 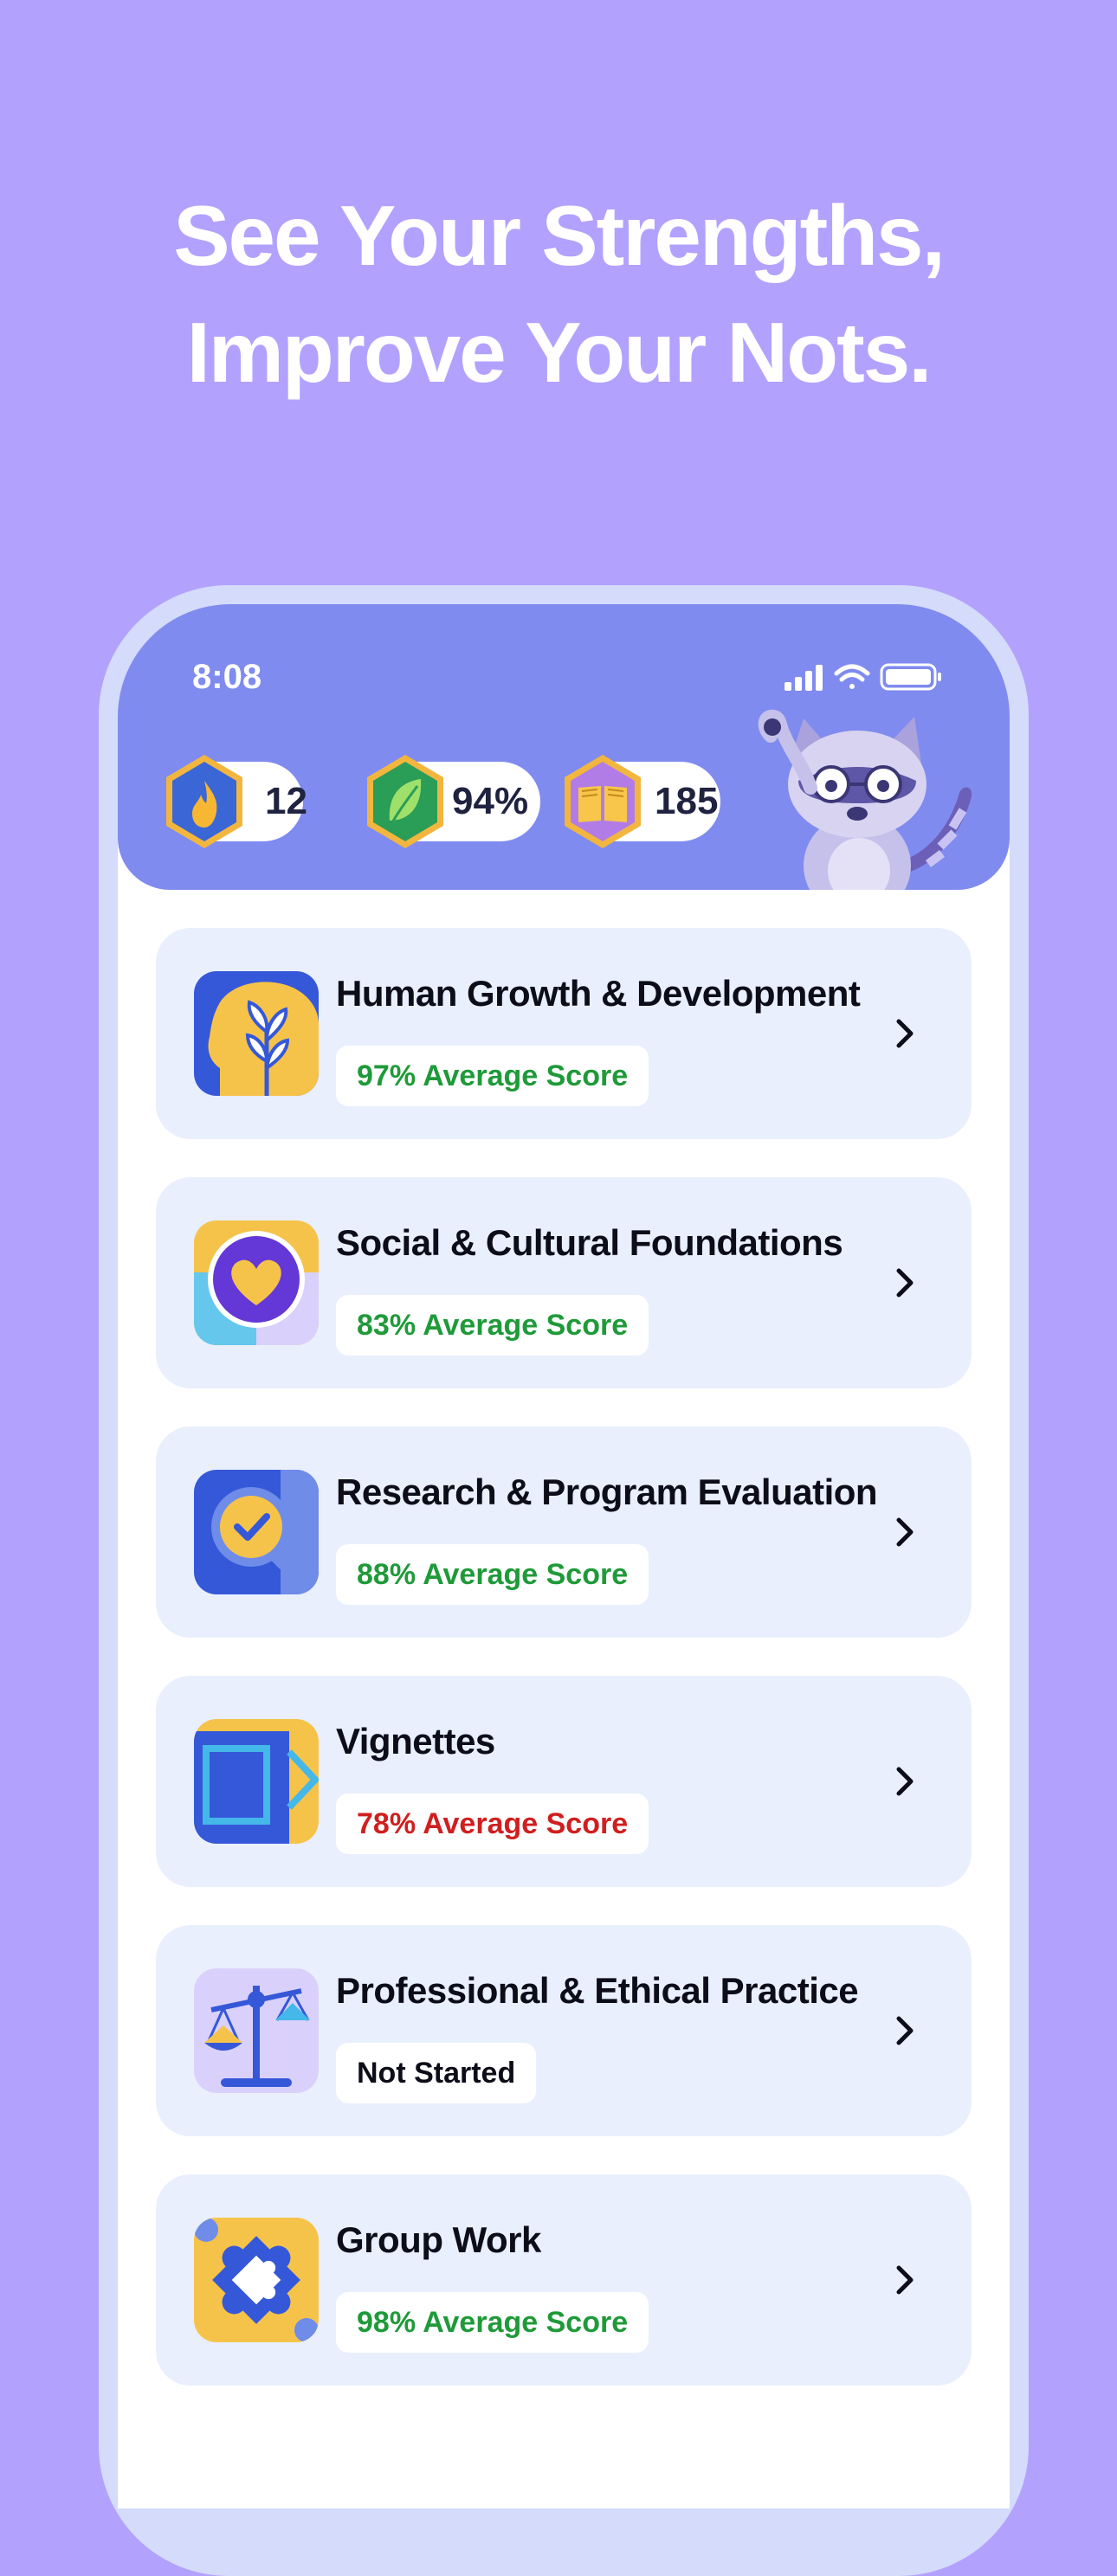 I want to click on cards-icon, so click(x=257, y=1781).